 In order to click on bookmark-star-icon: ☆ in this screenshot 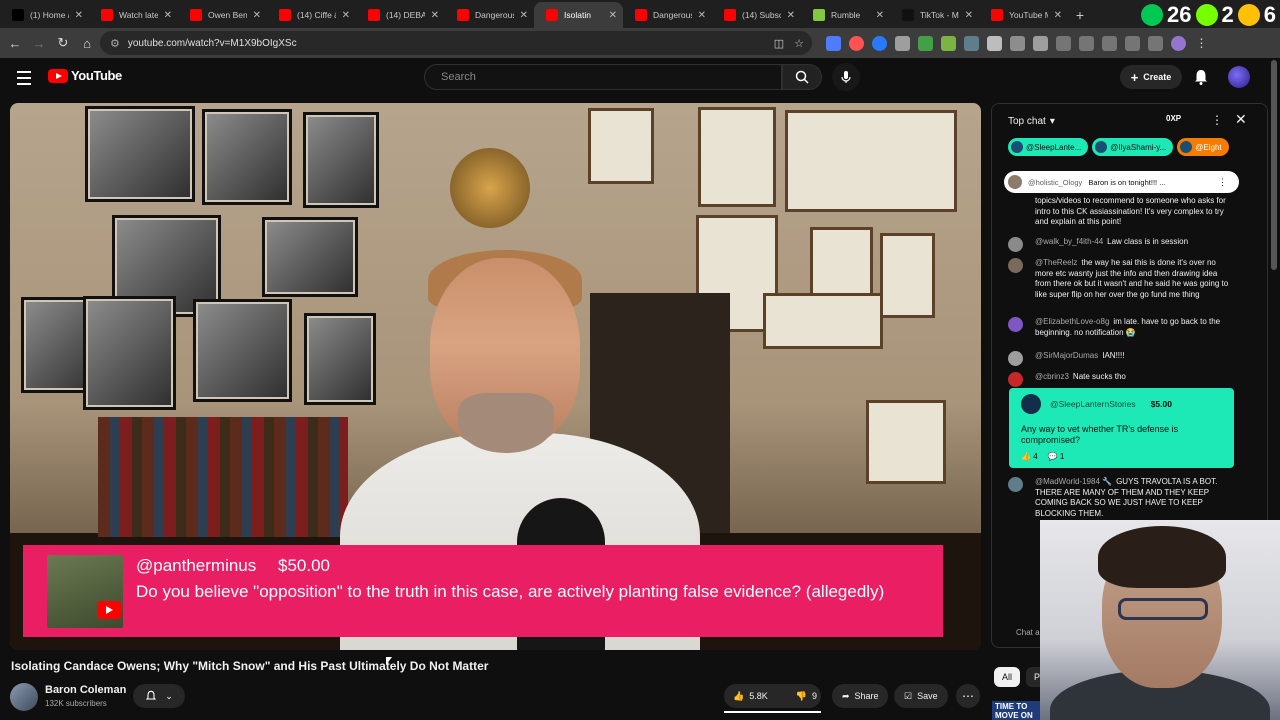, I will do `click(799, 43)`.